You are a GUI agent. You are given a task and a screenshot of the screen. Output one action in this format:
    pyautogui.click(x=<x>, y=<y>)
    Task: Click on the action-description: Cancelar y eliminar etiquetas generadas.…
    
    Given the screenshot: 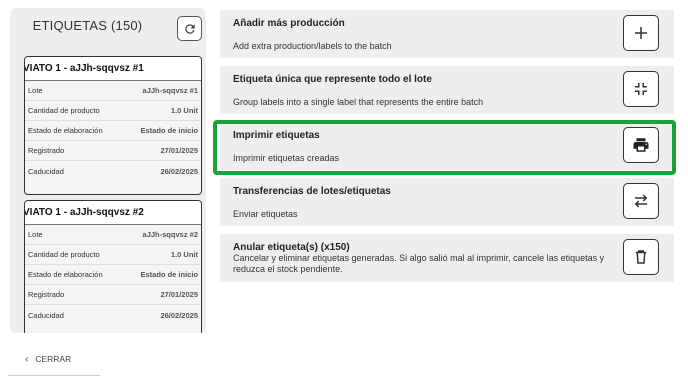 What is the action you would take?
    pyautogui.click(x=419, y=263)
    